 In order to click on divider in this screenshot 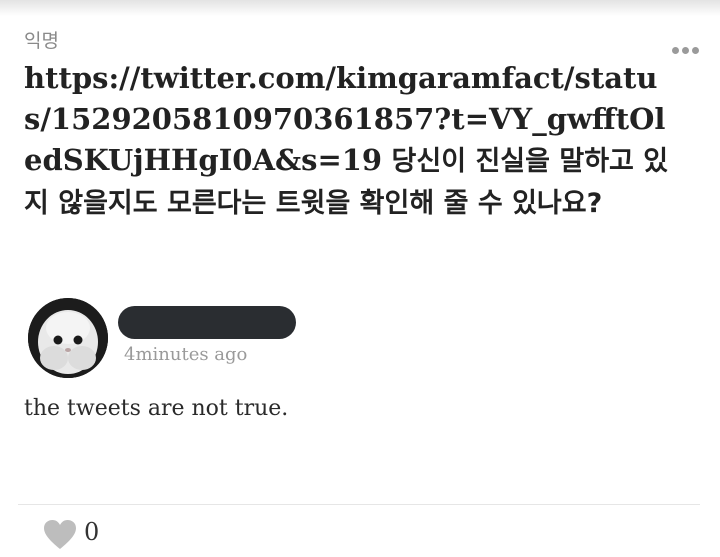, I will do `click(359, 504)`.